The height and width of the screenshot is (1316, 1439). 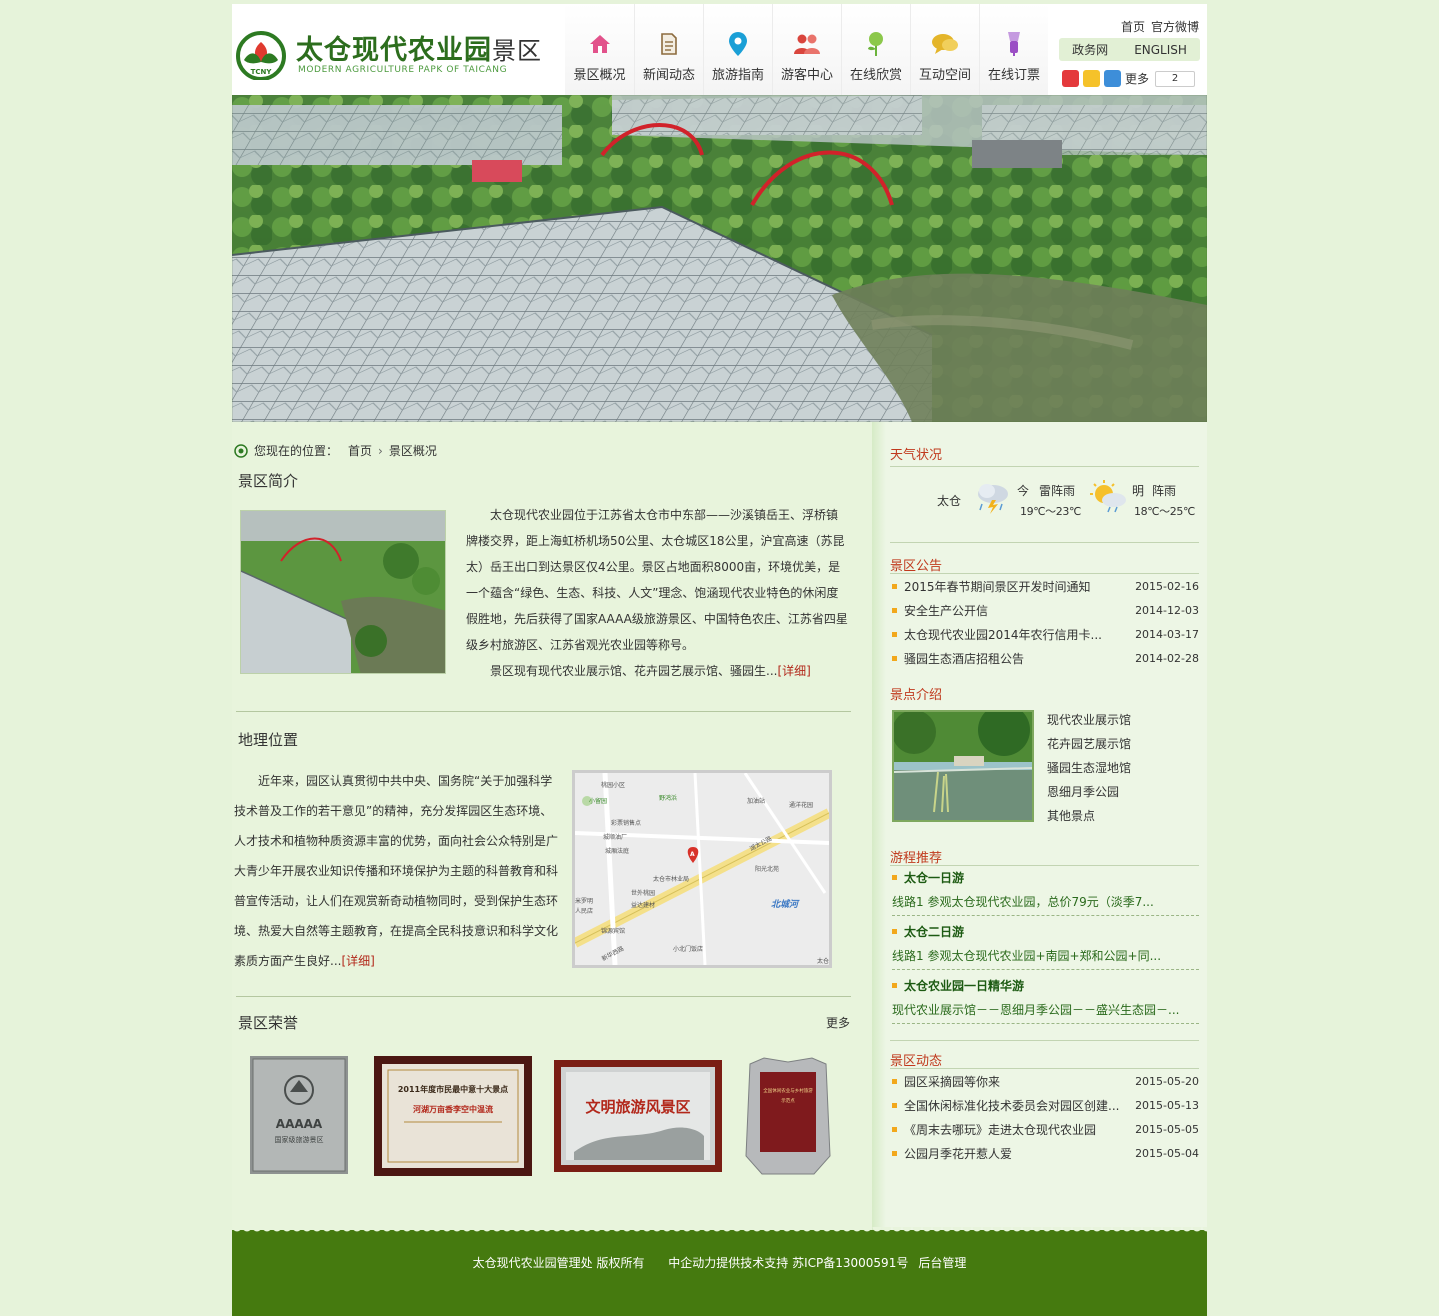 I want to click on house-icon, so click(x=600, y=44).